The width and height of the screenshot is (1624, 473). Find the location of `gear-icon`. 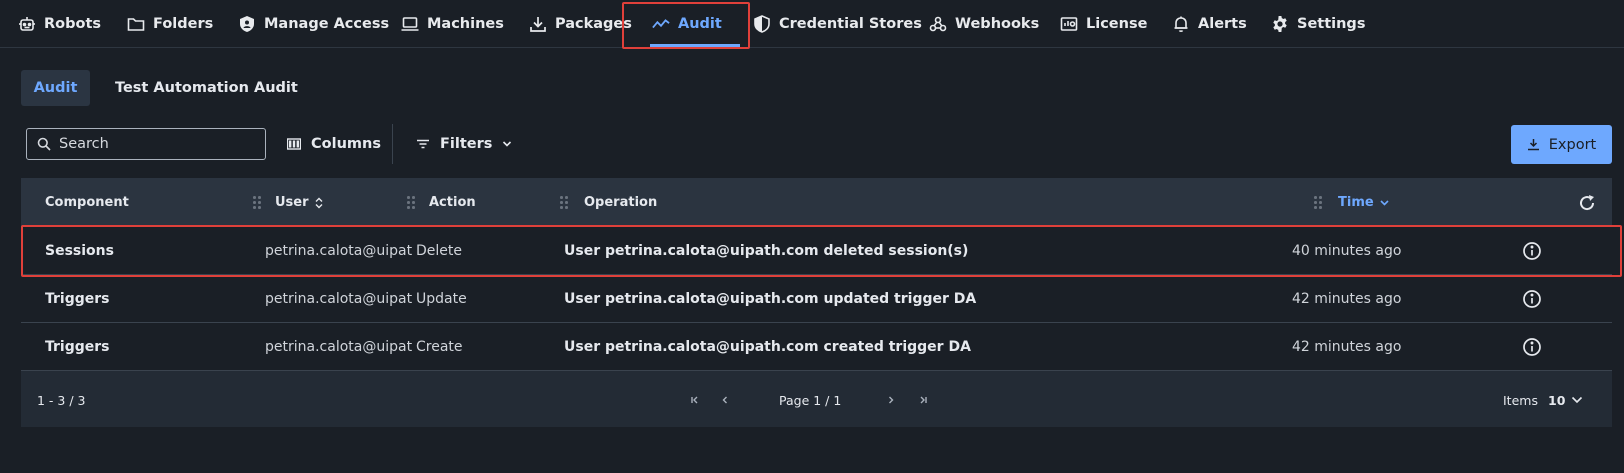

gear-icon is located at coordinates (1280, 24).